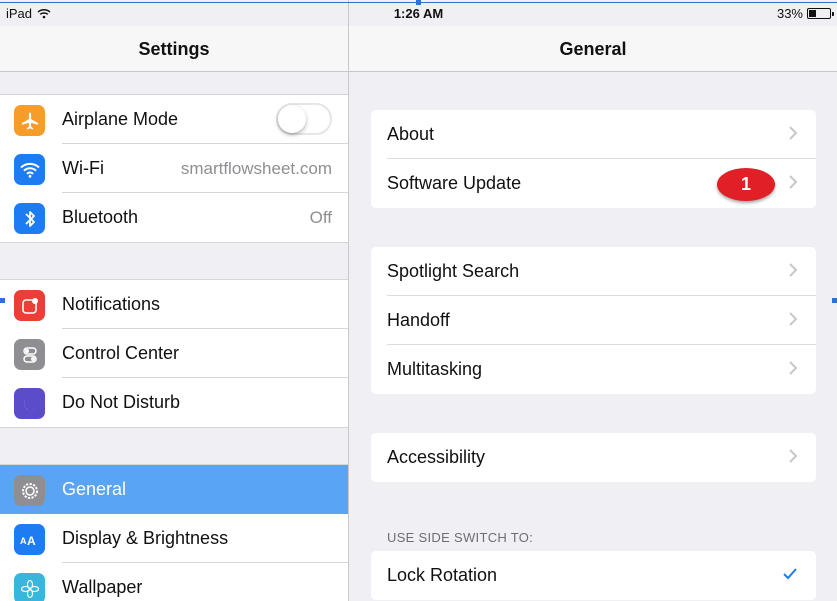 The height and width of the screenshot is (601, 837). I want to click on airplane-mode-toggle, so click(304, 119).